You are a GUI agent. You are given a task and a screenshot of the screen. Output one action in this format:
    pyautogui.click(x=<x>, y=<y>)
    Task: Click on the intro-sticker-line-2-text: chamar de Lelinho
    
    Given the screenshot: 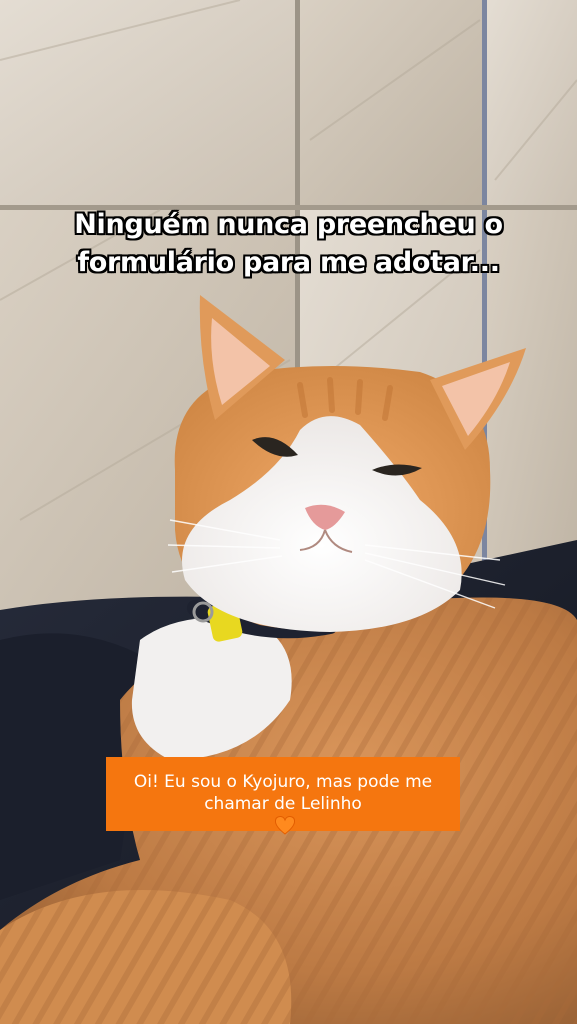 What is the action you would take?
    pyautogui.click(x=283, y=804)
    